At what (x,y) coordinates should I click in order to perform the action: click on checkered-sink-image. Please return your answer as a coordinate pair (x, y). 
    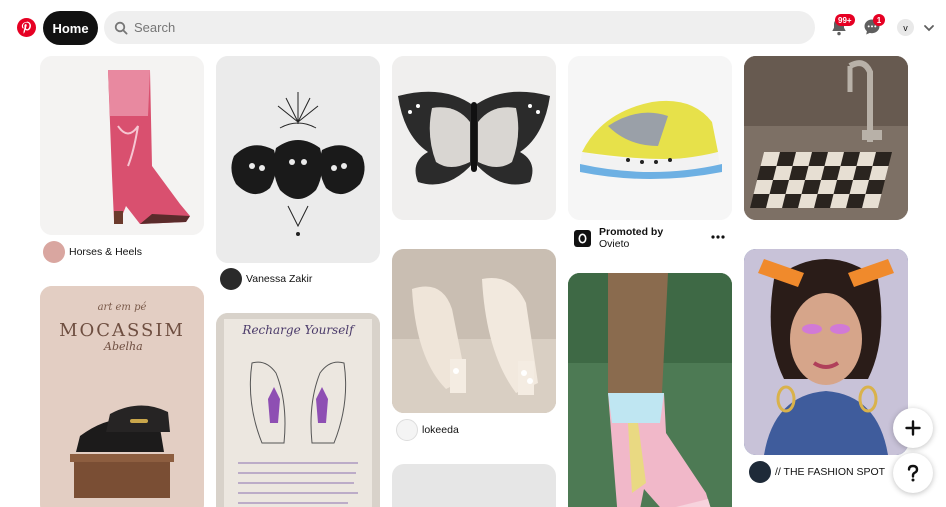
    Looking at the image, I should click on (826, 138).